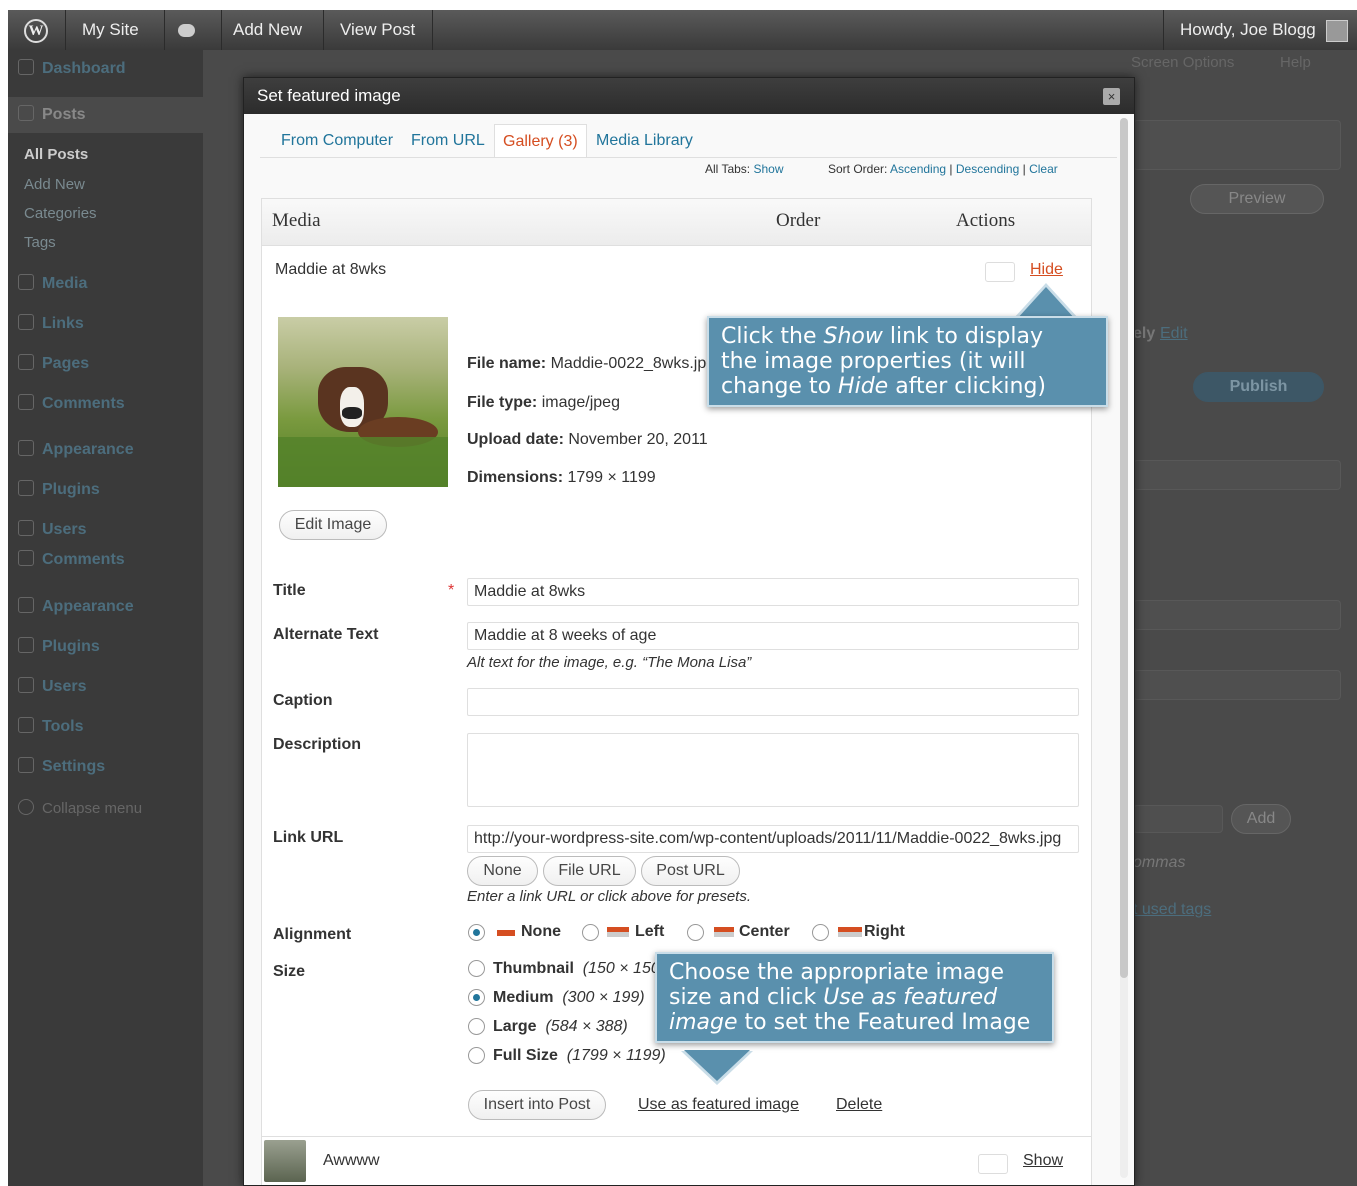  What do you see at coordinates (1257, 199) in the screenshot?
I see `preview-button: Preview` at bounding box center [1257, 199].